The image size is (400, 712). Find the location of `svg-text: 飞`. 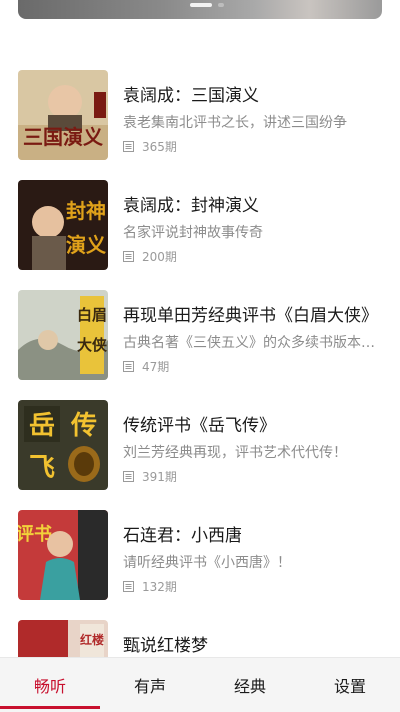

svg-text: 飞 is located at coordinates (42, 468).